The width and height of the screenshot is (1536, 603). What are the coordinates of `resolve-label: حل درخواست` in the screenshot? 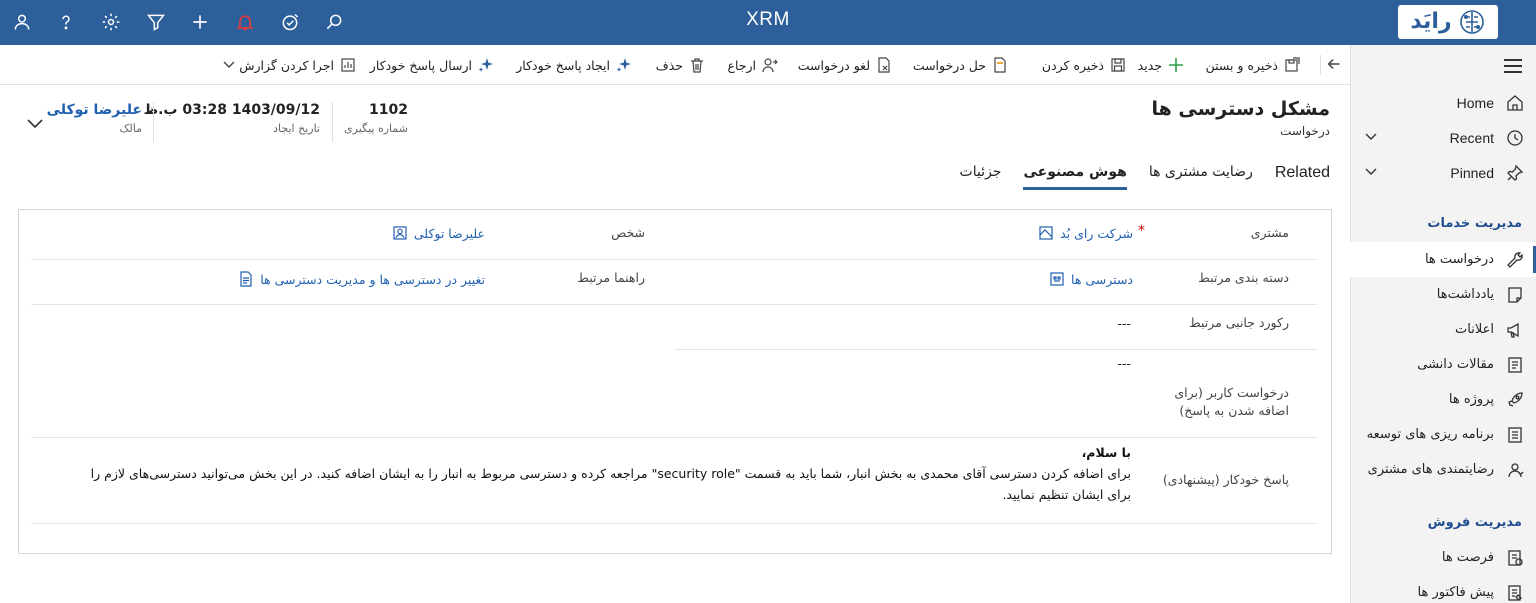 It's located at (949, 65).